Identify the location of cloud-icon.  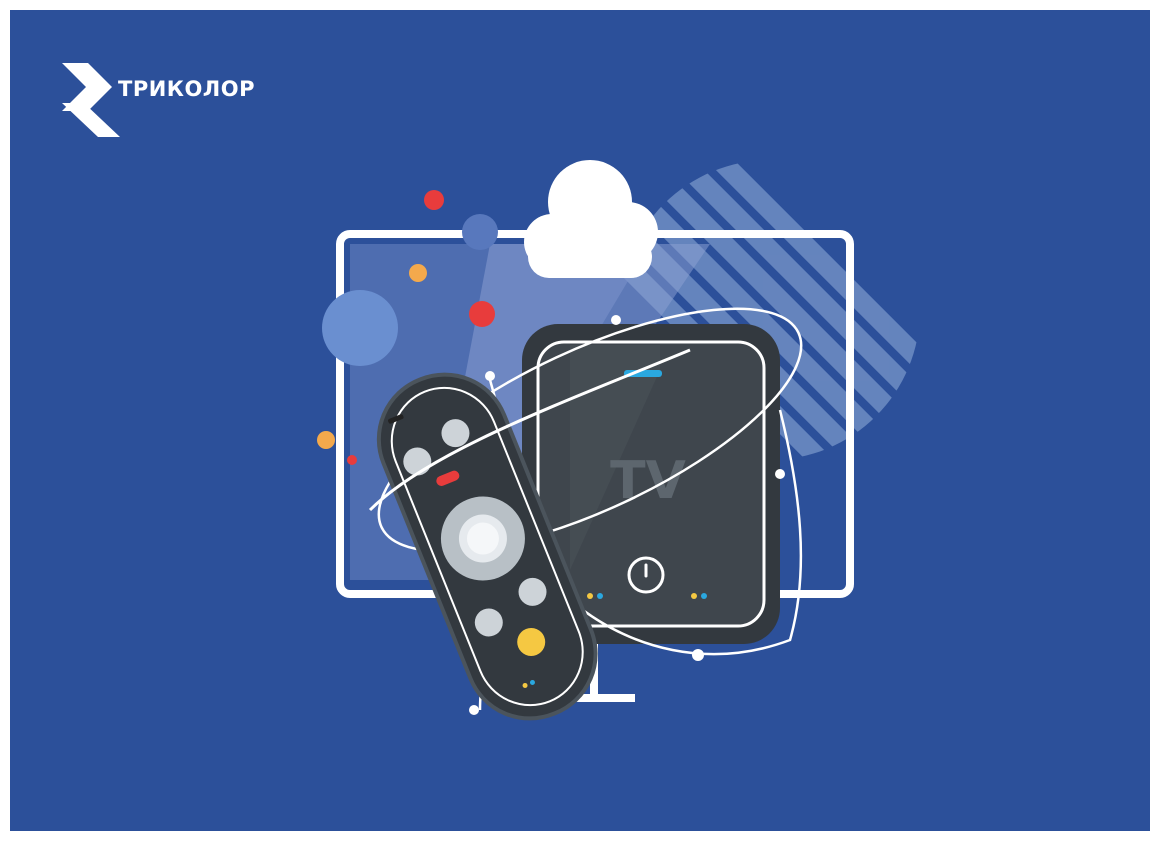
(591, 219).